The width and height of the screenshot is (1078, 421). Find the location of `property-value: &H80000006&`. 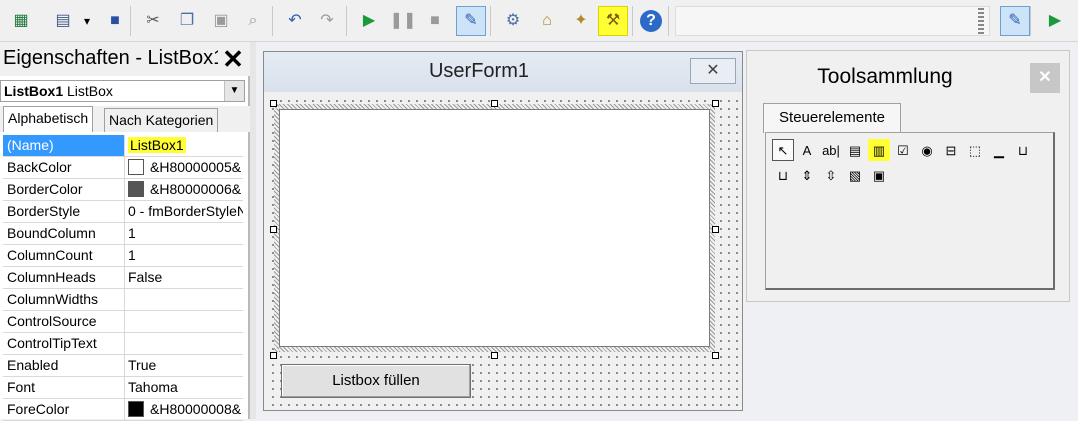

property-value: &H80000006& is located at coordinates (184, 189).